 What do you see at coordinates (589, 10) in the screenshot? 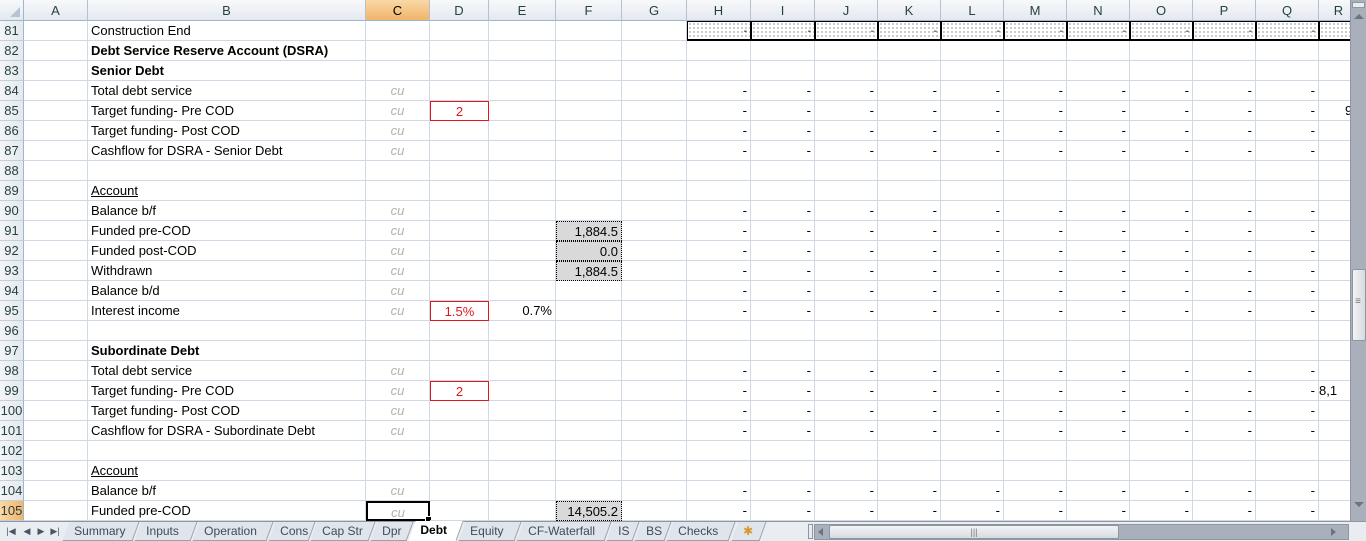
I see `column-header-f: F` at bounding box center [589, 10].